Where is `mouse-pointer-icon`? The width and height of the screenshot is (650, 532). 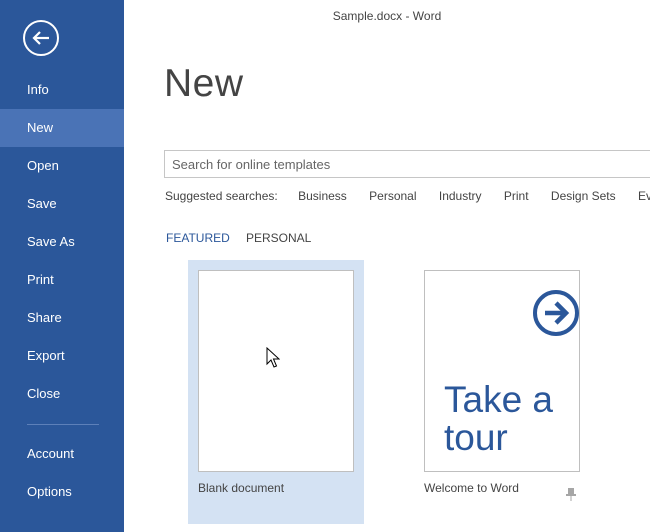 mouse-pointer-icon is located at coordinates (273, 357).